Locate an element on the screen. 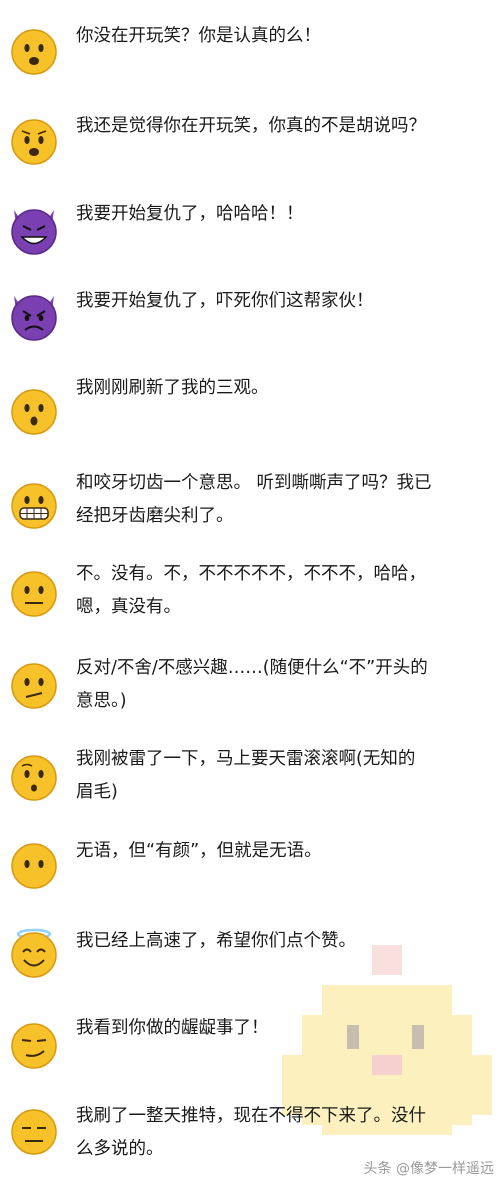  caption-text: 和咬牙切齿一个意思。 听到嘶嘶声了吗？我已 经把牙齿磨尖利了。 is located at coordinates (254, 499).